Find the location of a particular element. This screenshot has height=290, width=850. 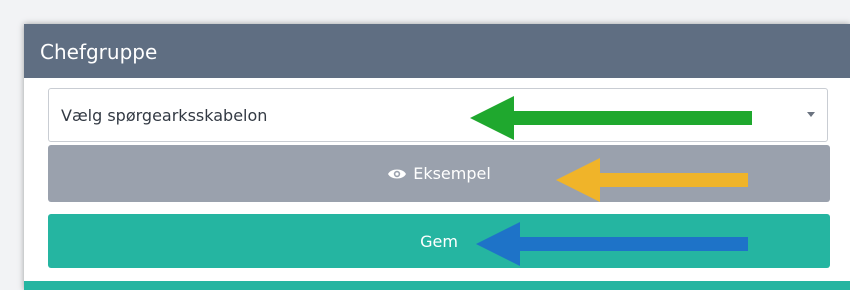

eye-icon is located at coordinates (397, 173).